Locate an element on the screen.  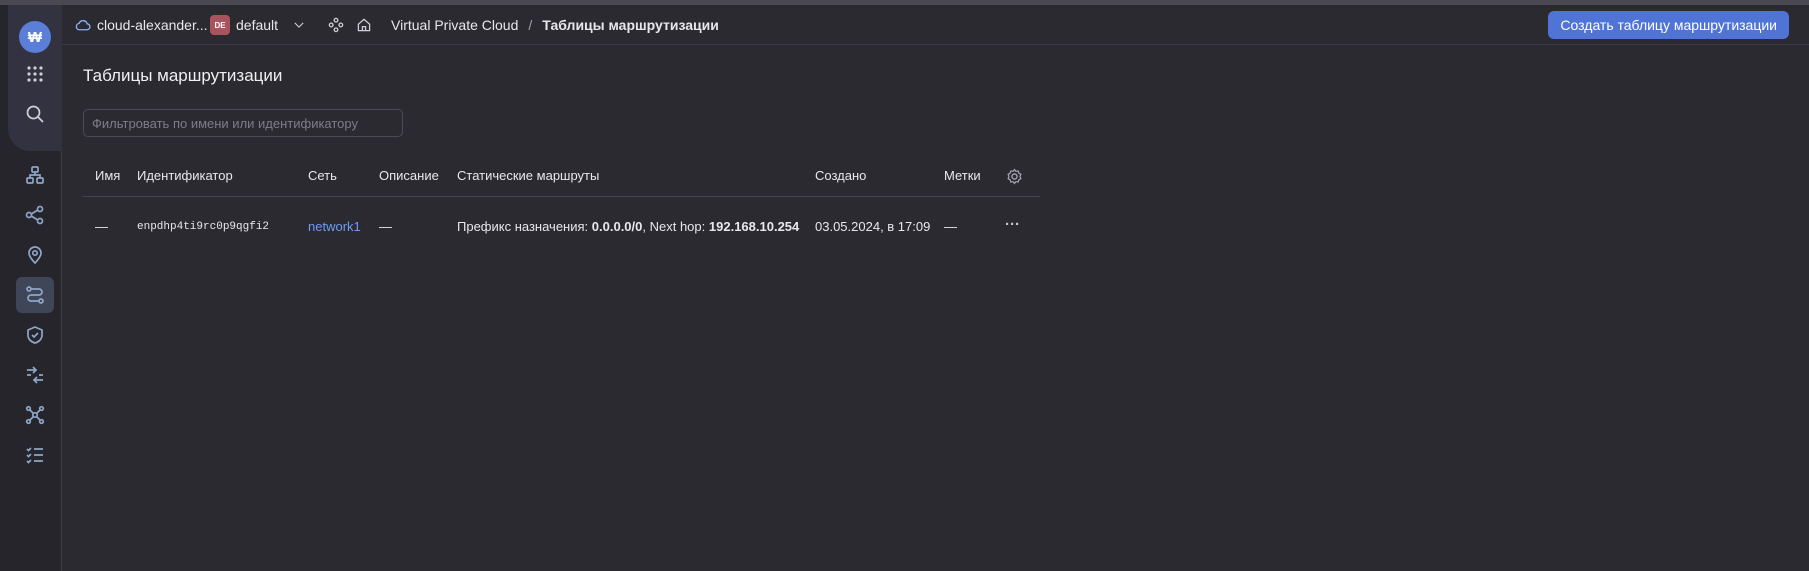
folder-name: default is located at coordinates (257, 25).